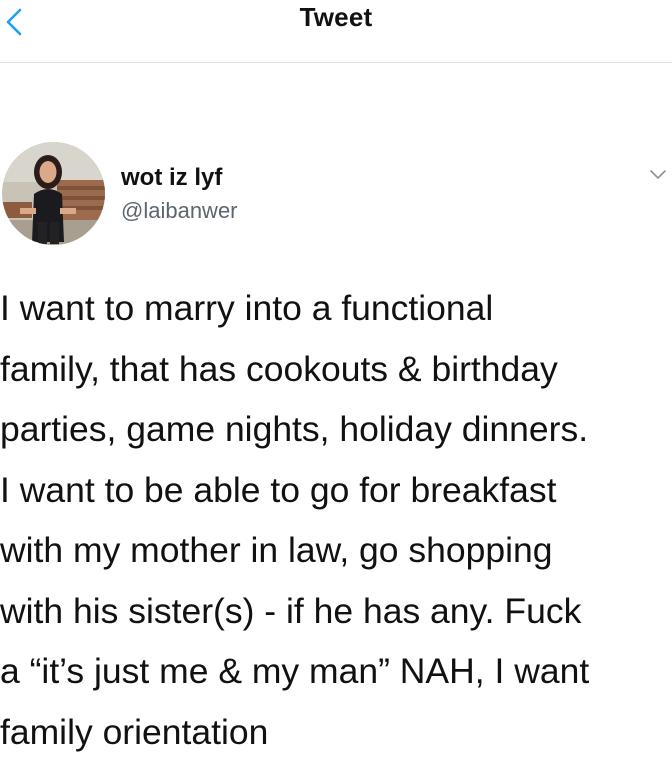 Image resolution: width=672 pixels, height=769 pixels. What do you see at coordinates (336, 195) in the screenshot?
I see `tweet-author: wot iz lyf @laibanwer` at bounding box center [336, 195].